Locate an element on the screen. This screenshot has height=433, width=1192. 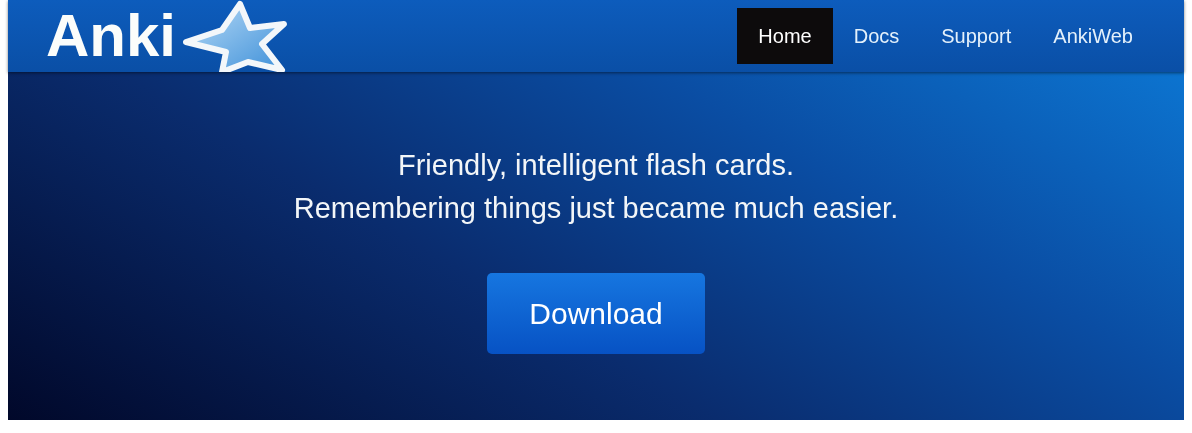
tagline-text: Friendly, intelligent flash cards. is located at coordinates (596, 165).